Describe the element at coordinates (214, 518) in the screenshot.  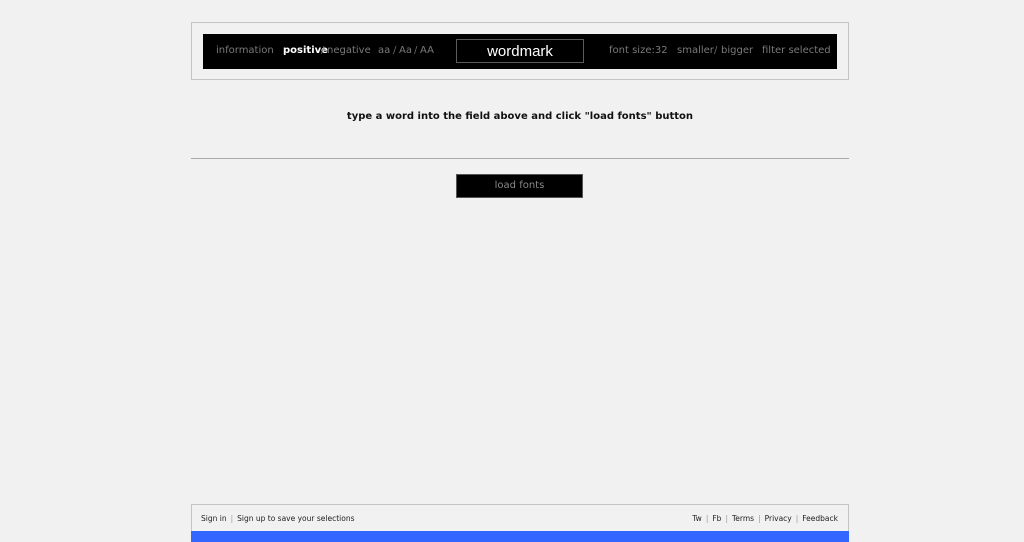
I see `sign-in-link: Sign in` at that location.